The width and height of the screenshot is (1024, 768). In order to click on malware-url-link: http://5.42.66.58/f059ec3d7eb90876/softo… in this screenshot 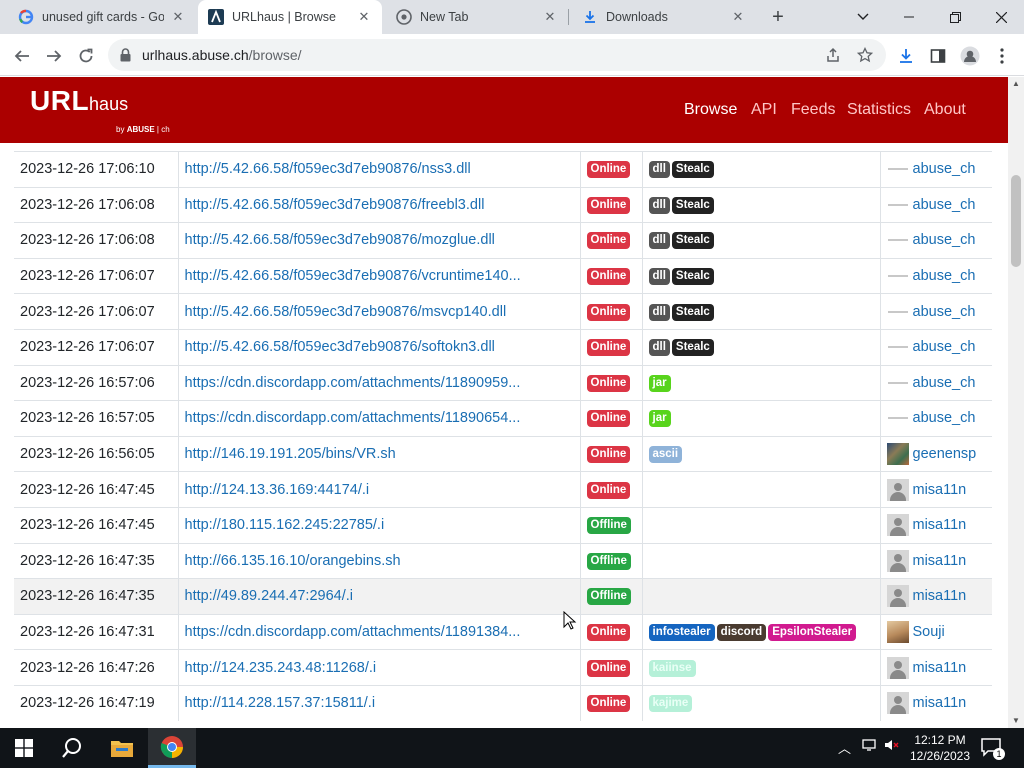, I will do `click(378, 347)`.